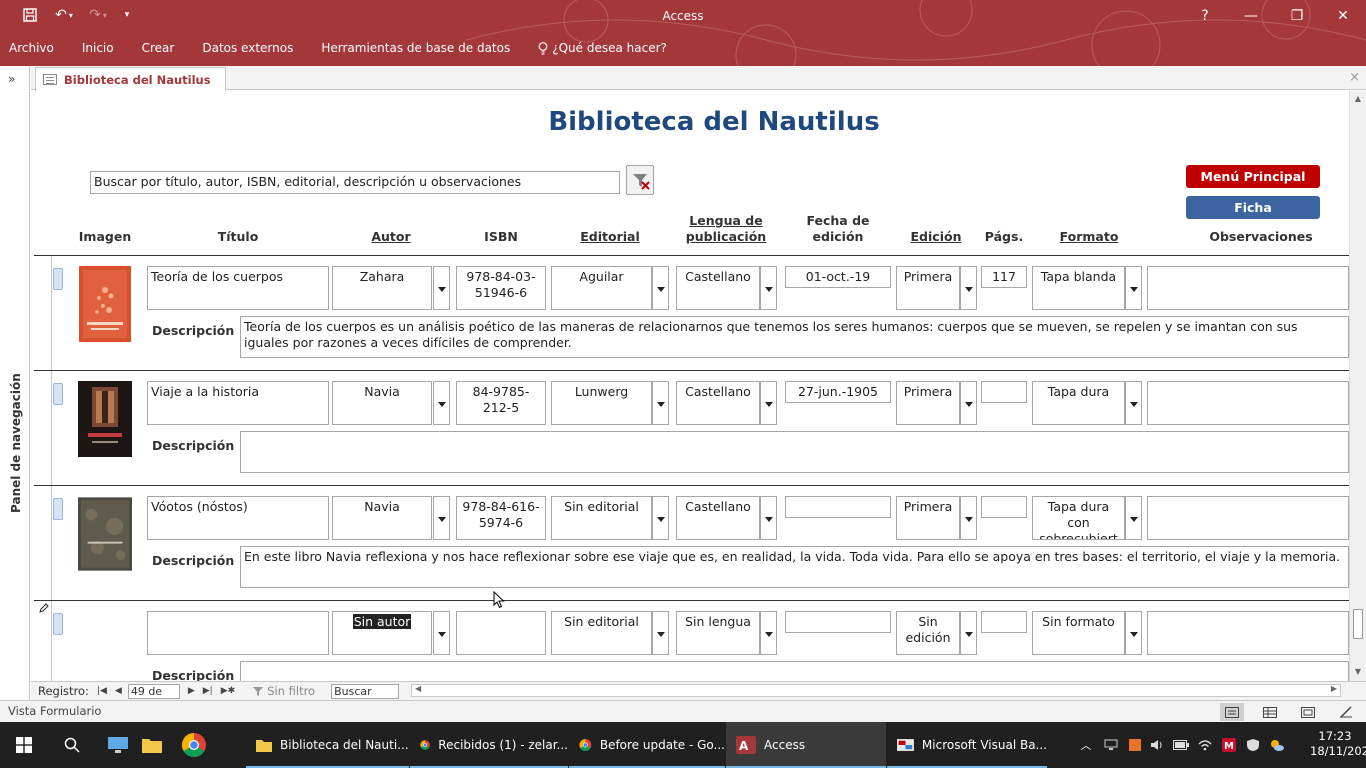  I want to click on formato-field: Tapa dura con sobrecubiert, so click(1078, 518).